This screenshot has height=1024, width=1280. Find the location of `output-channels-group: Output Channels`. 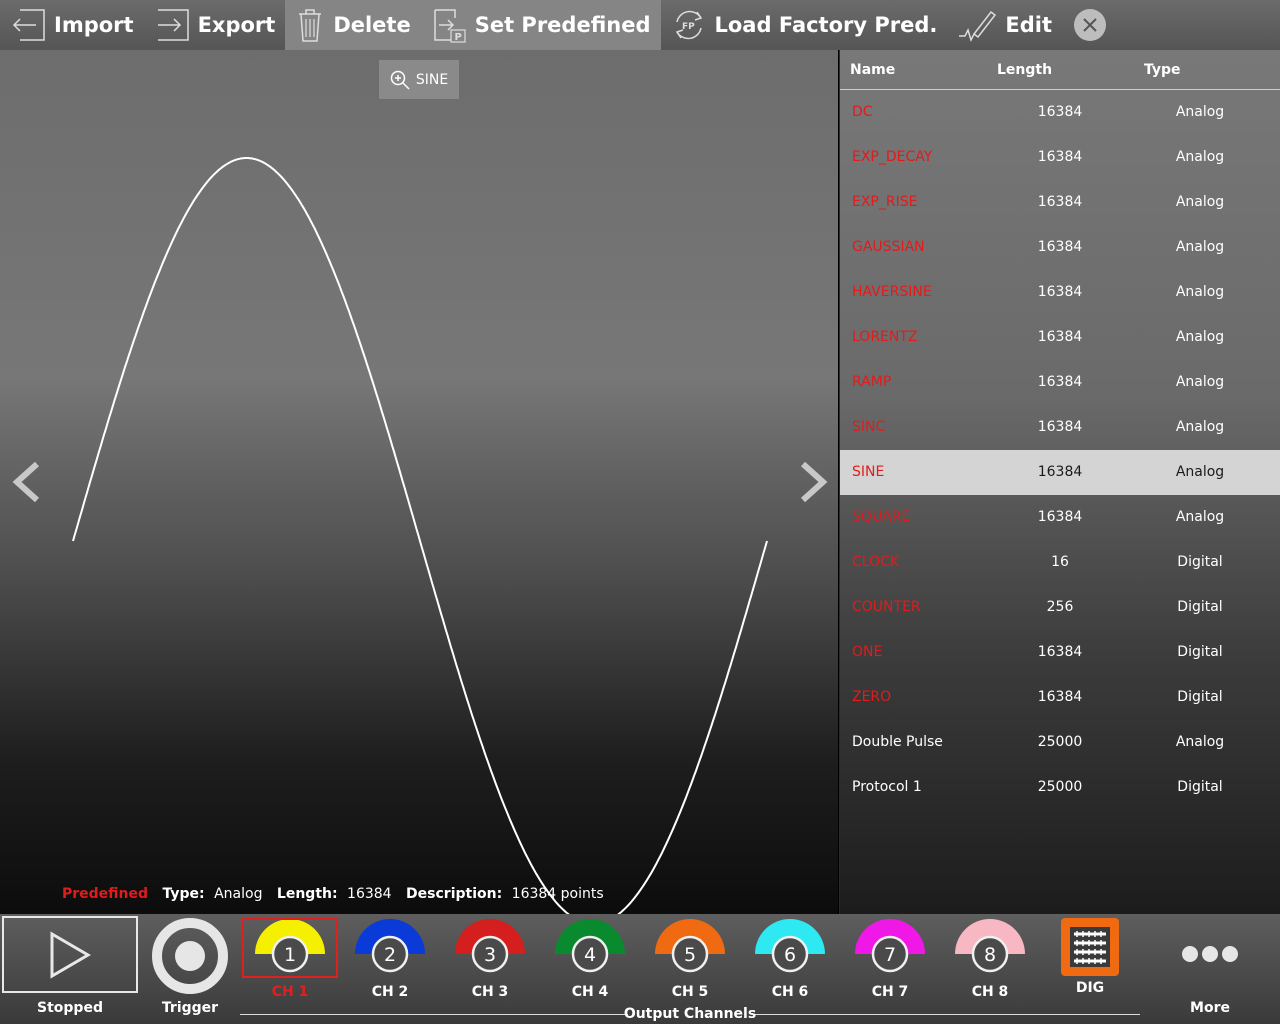

output-channels-group: Output Channels is located at coordinates (690, 1014).